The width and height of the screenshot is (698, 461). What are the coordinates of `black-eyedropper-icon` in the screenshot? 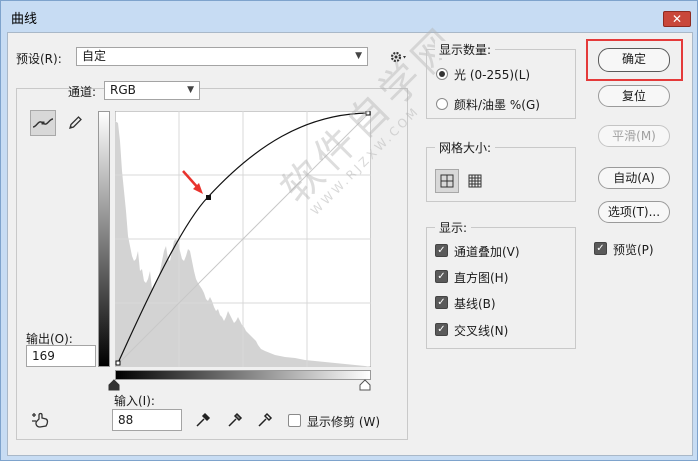 It's located at (203, 420).